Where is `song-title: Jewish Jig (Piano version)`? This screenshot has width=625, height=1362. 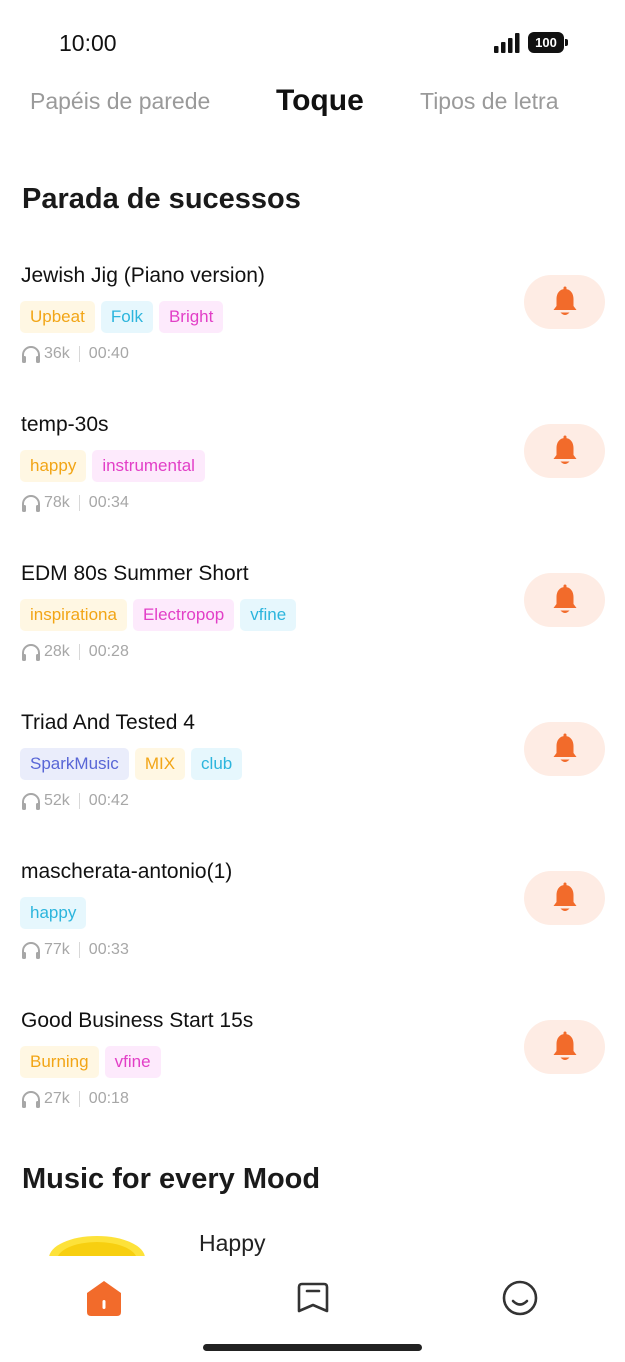
song-title: Jewish Jig (Piano version) is located at coordinates (143, 275).